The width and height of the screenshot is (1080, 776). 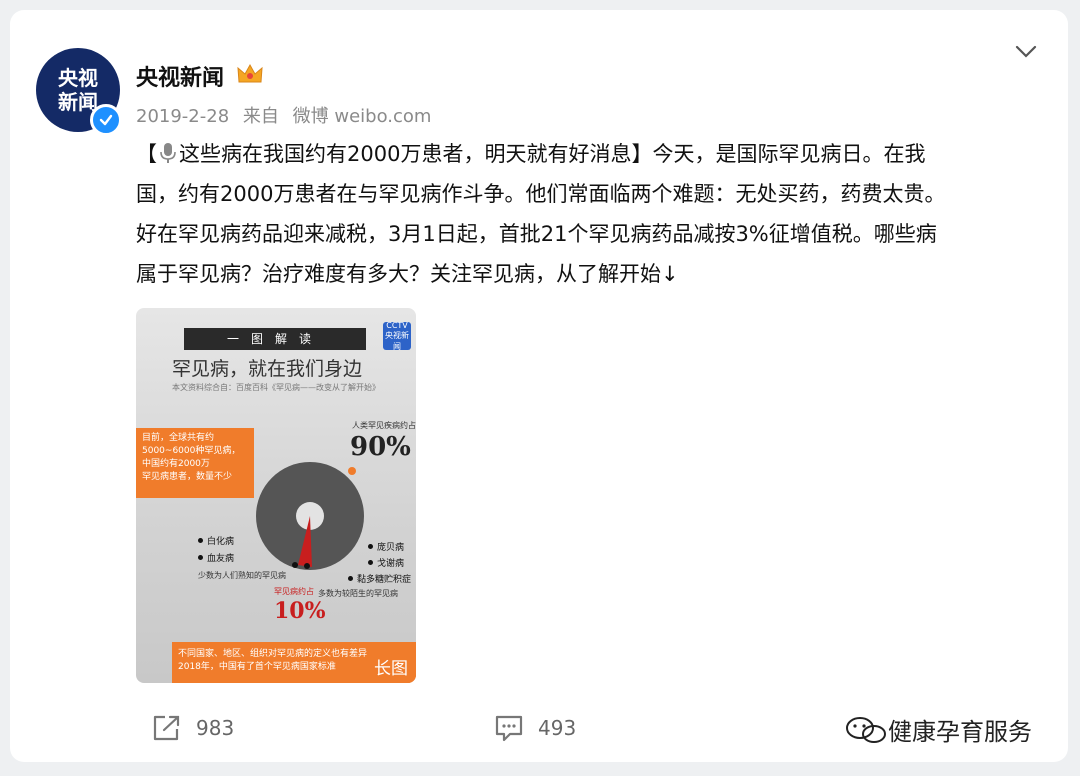 I want to click on bracket-open: 【, so click(x=146, y=154).